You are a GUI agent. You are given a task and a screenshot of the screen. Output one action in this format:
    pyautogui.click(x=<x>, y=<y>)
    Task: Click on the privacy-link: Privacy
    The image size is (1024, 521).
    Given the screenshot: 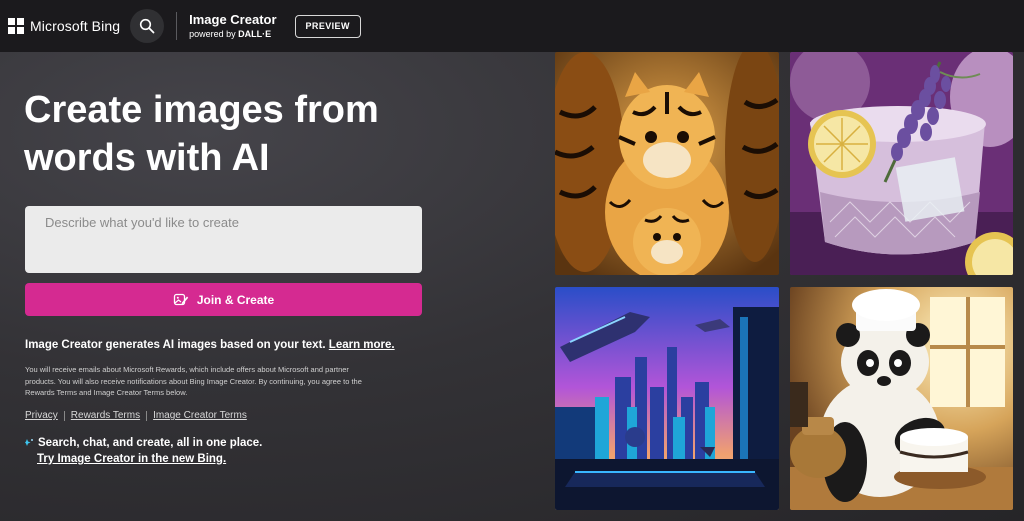 What is the action you would take?
    pyautogui.click(x=41, y=415)
    